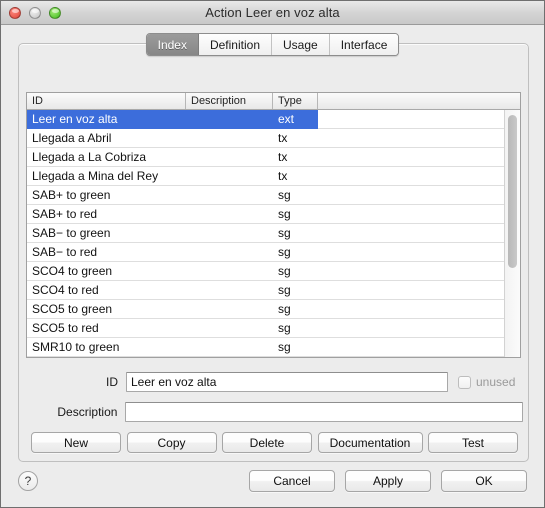 The image size is (545, 508). Describe the element at coordinates (265, 138) in the screenshot. I see `table-row: Llegada a Abril tx` at that location.